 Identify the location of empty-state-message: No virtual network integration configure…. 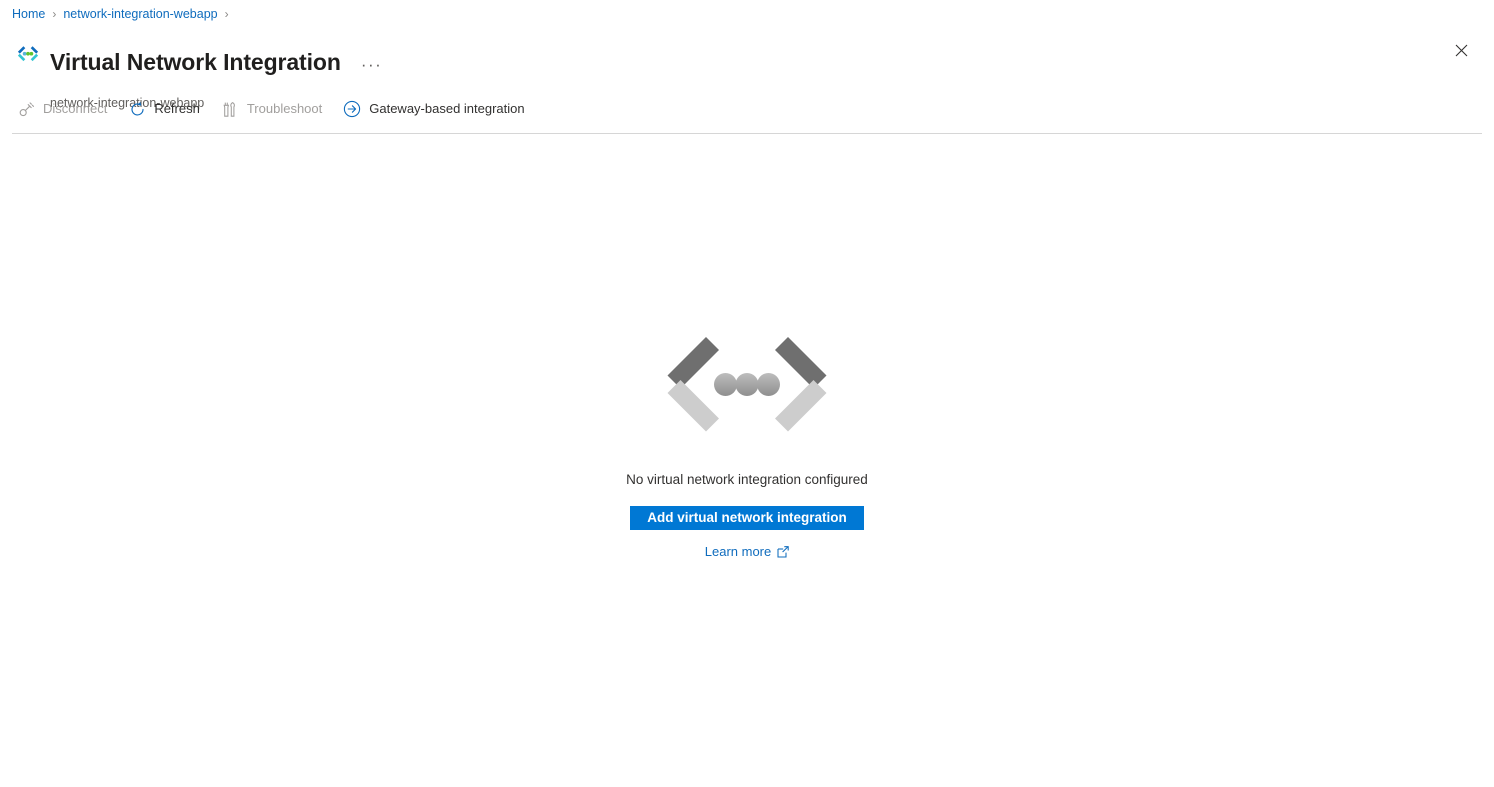
(747, 479).